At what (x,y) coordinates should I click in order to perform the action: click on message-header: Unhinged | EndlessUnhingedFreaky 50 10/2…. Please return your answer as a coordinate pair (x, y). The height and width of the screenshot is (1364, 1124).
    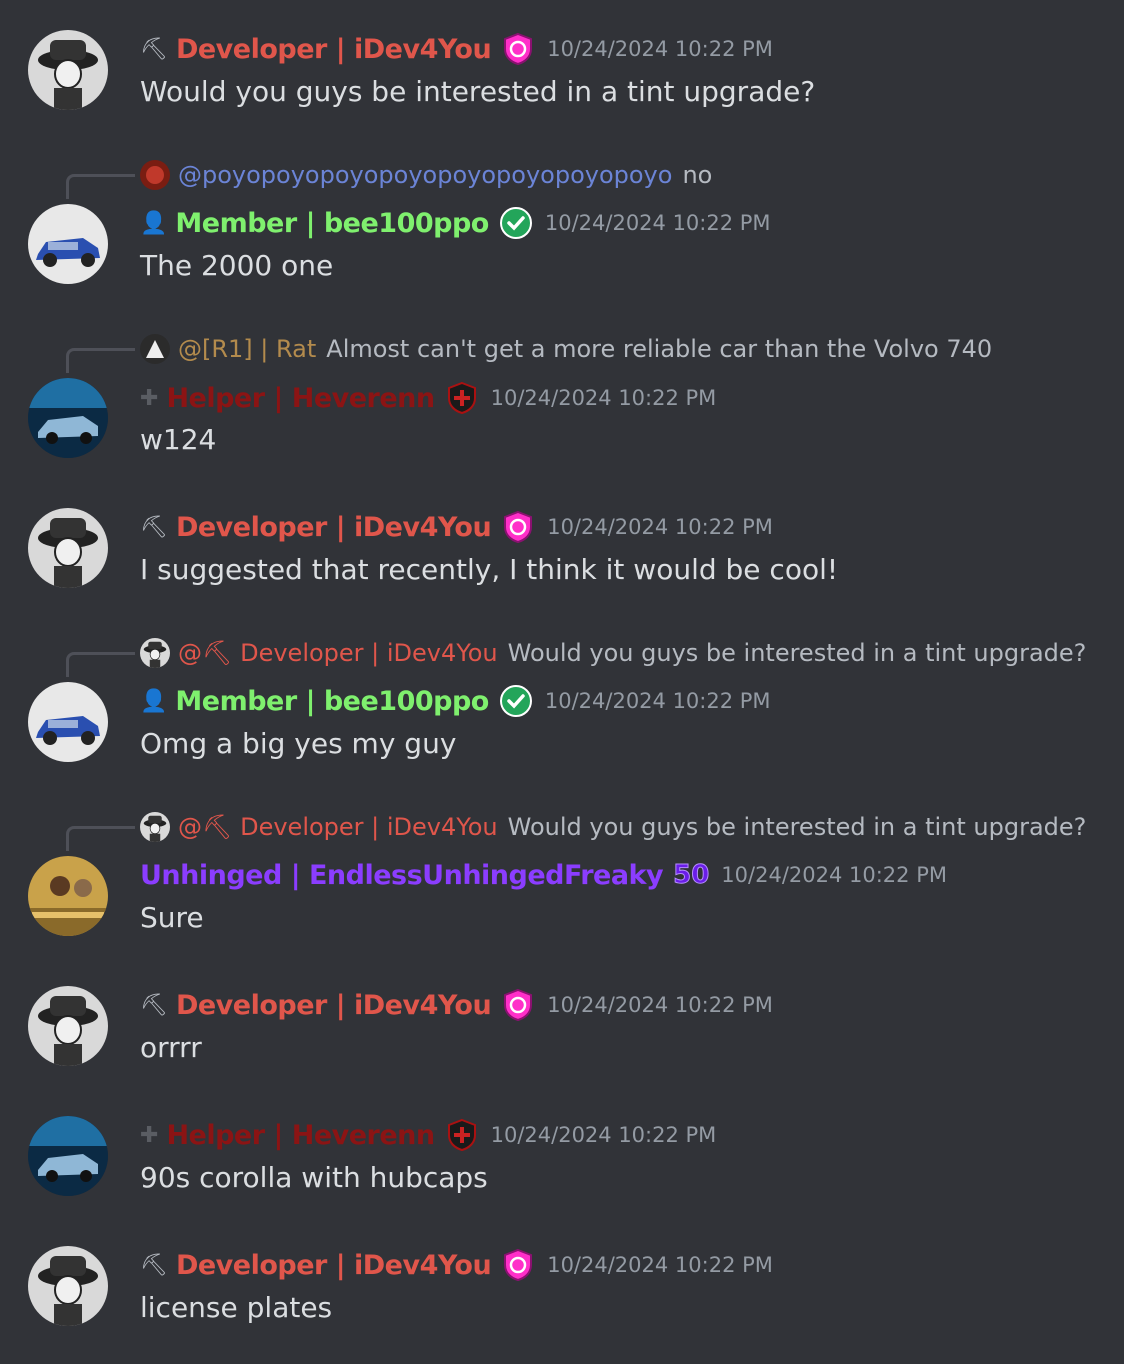
    Looking at the image, I should click on (543, 875).